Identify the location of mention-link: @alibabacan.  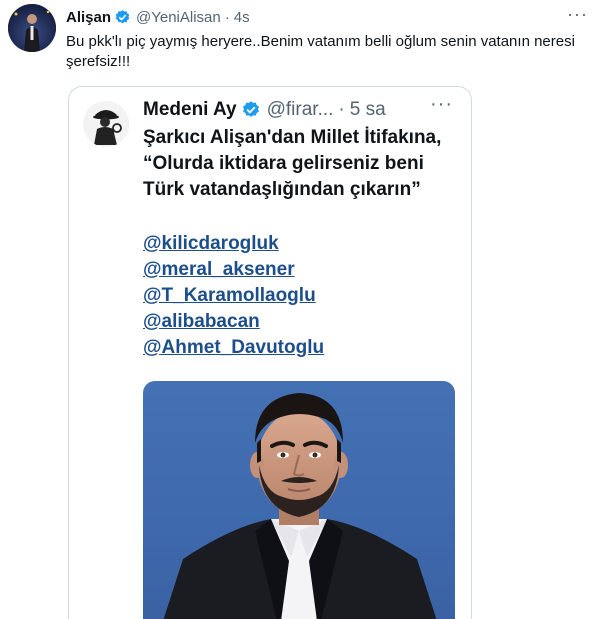
(201, 321).